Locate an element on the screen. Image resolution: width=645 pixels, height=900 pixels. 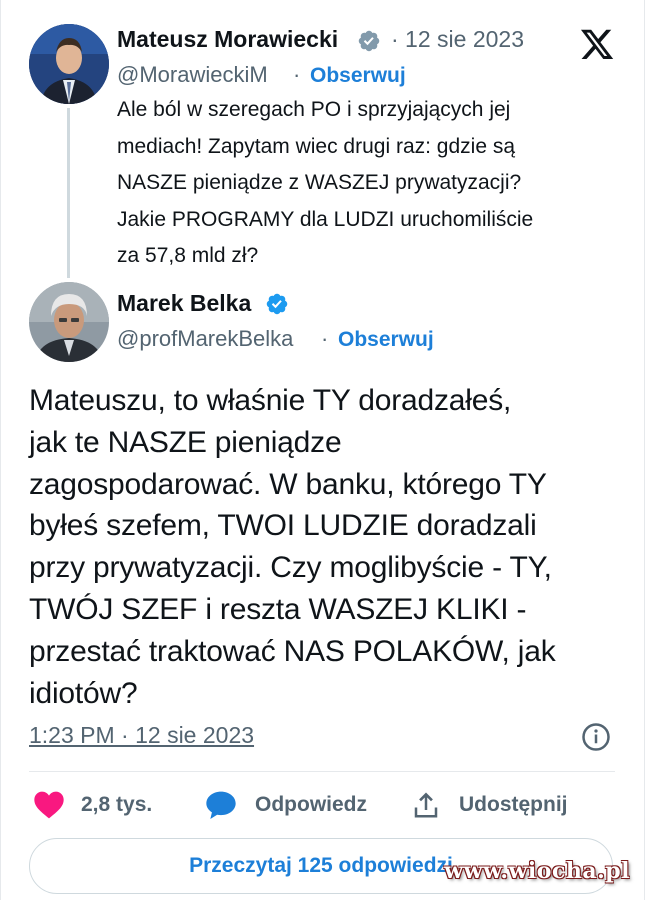
reply-follow-button: Obserwuj is located at coordinates (358, 76).